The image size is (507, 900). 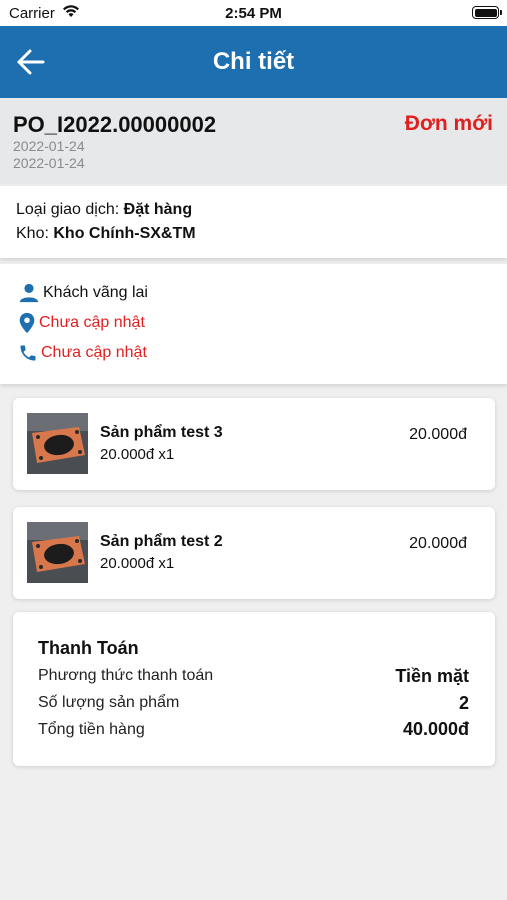 What do you see at coordinates (68, 209) in the screenshot?
I see `transaction-type-label: Loại giao dịch:` at bounding box center [68, 209].